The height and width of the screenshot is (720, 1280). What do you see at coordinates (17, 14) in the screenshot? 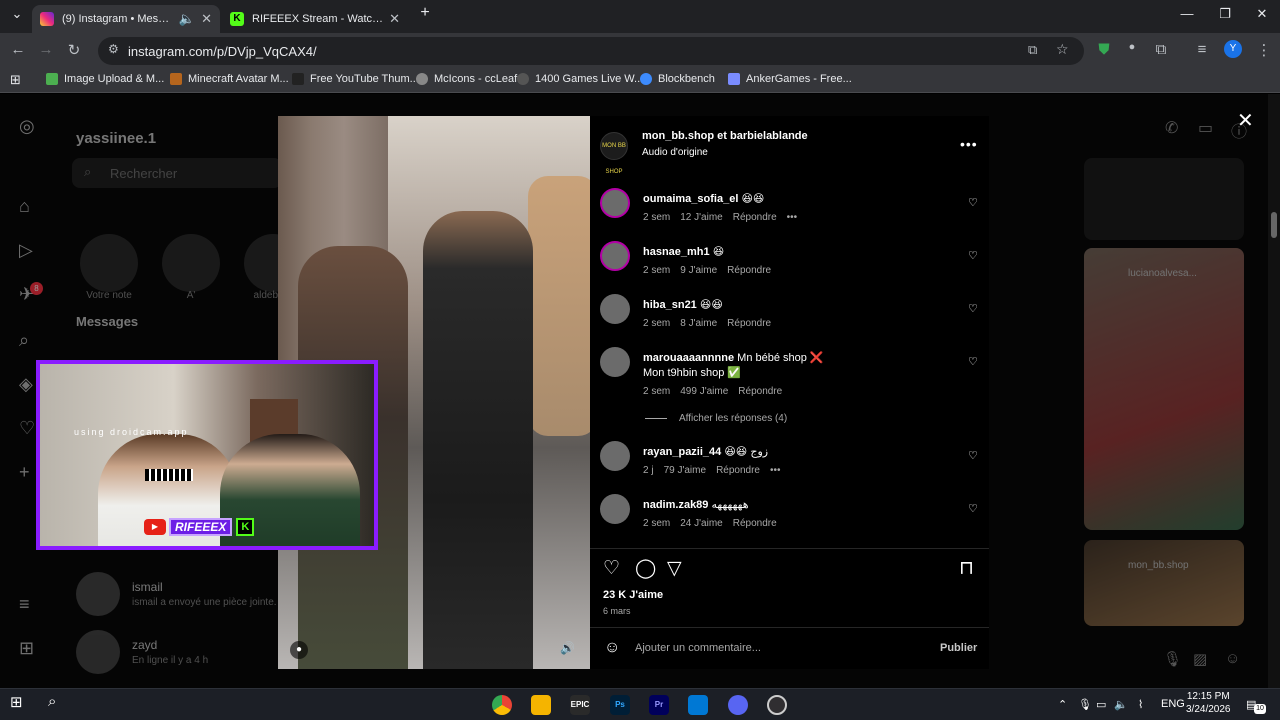
I see `tab-search-icon: ⌄` at bounding box center [17, 14].